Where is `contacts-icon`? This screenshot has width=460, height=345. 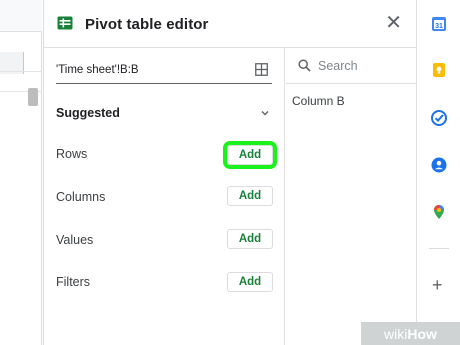
contacts-icon is located at coordinates (439, 165).